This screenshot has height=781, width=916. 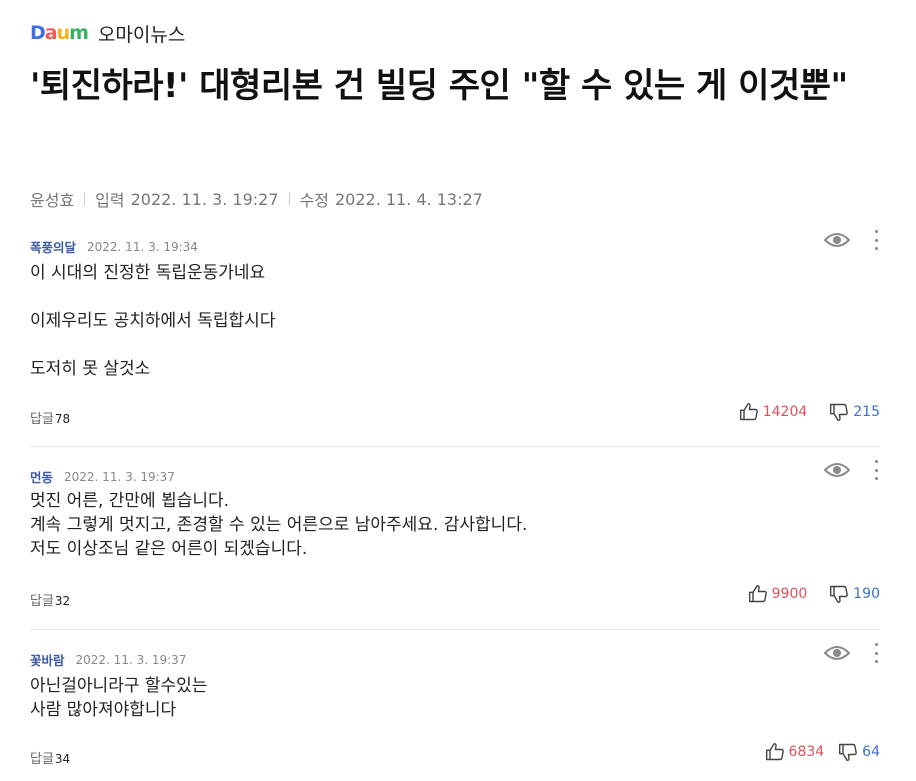 I want to click on logo-letter-d: D, so click(x=38, y=33).